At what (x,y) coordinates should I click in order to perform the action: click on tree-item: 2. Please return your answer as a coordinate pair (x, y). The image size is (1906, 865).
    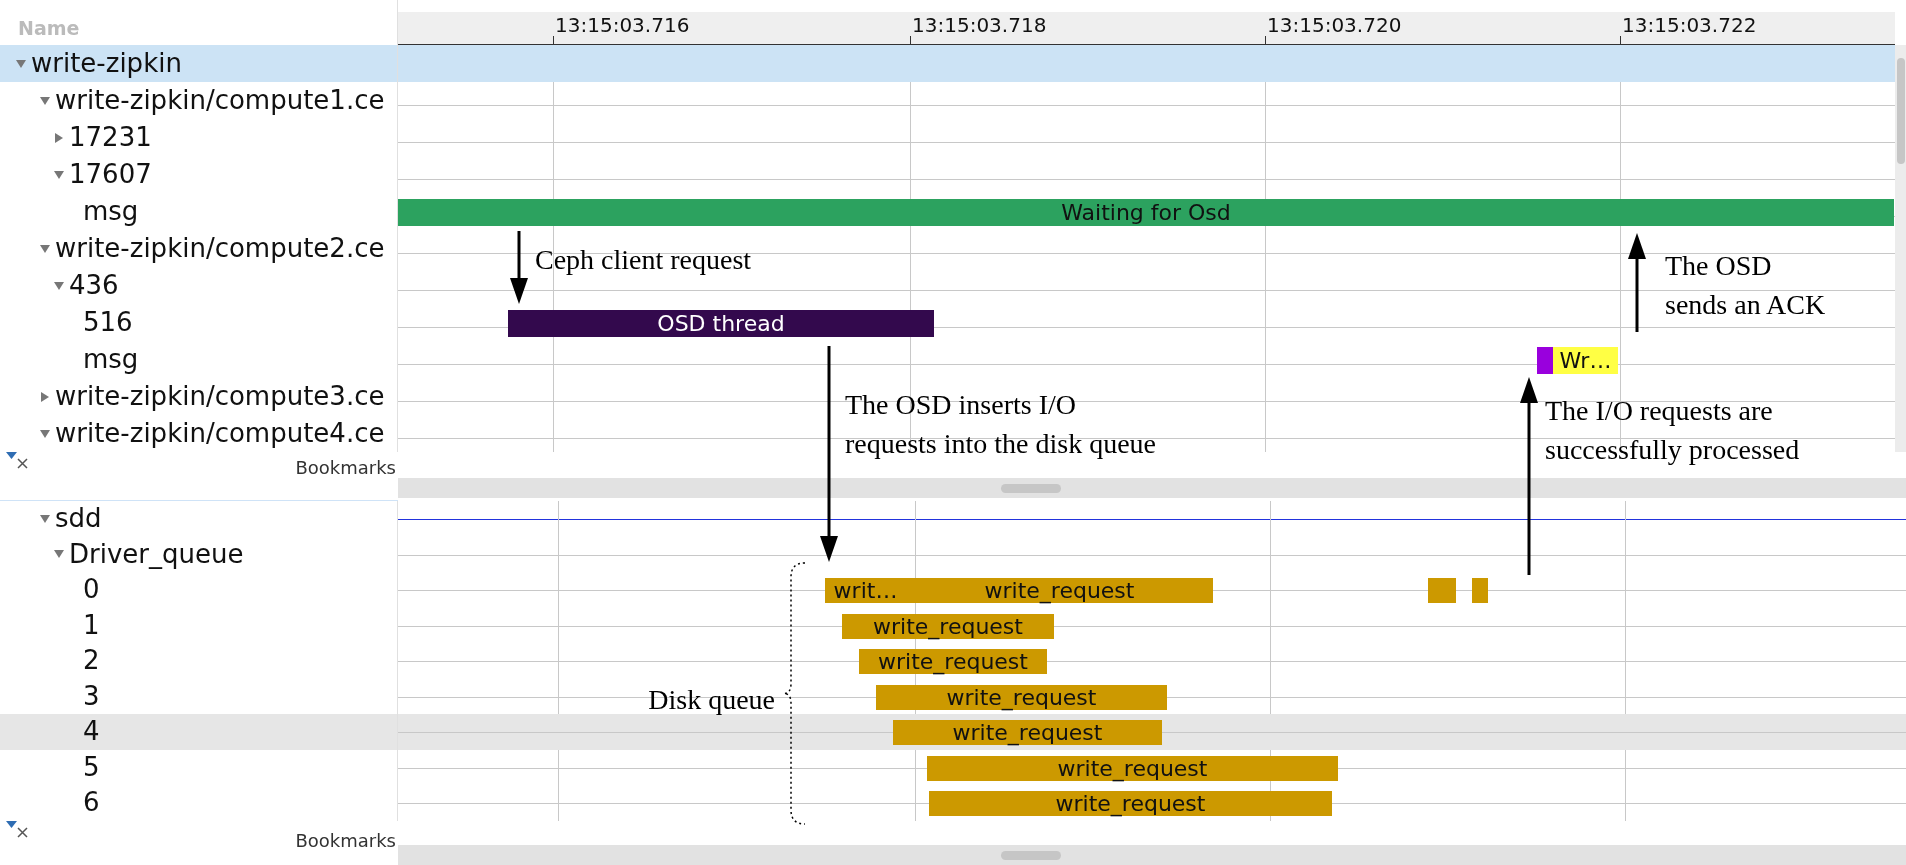
    Looking at the image, I should click on (198, 661).